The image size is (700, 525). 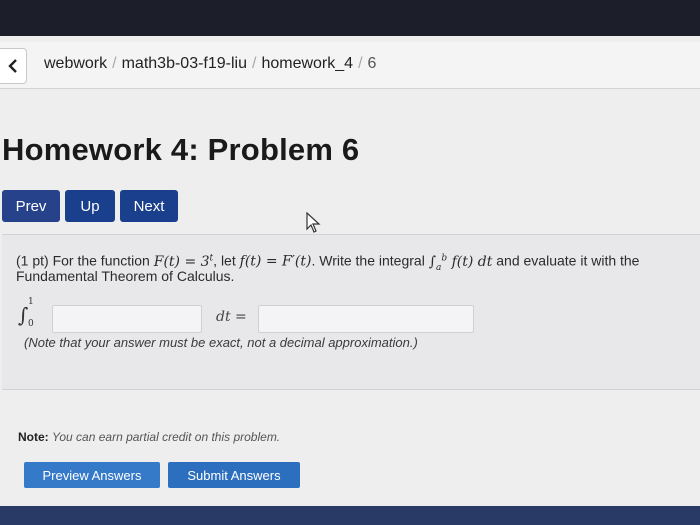 What do you see at coordinates (568, 260) in the screenshot?
I see `evaluate-text: and evaluate it with the` at bounding box center [568, 260].